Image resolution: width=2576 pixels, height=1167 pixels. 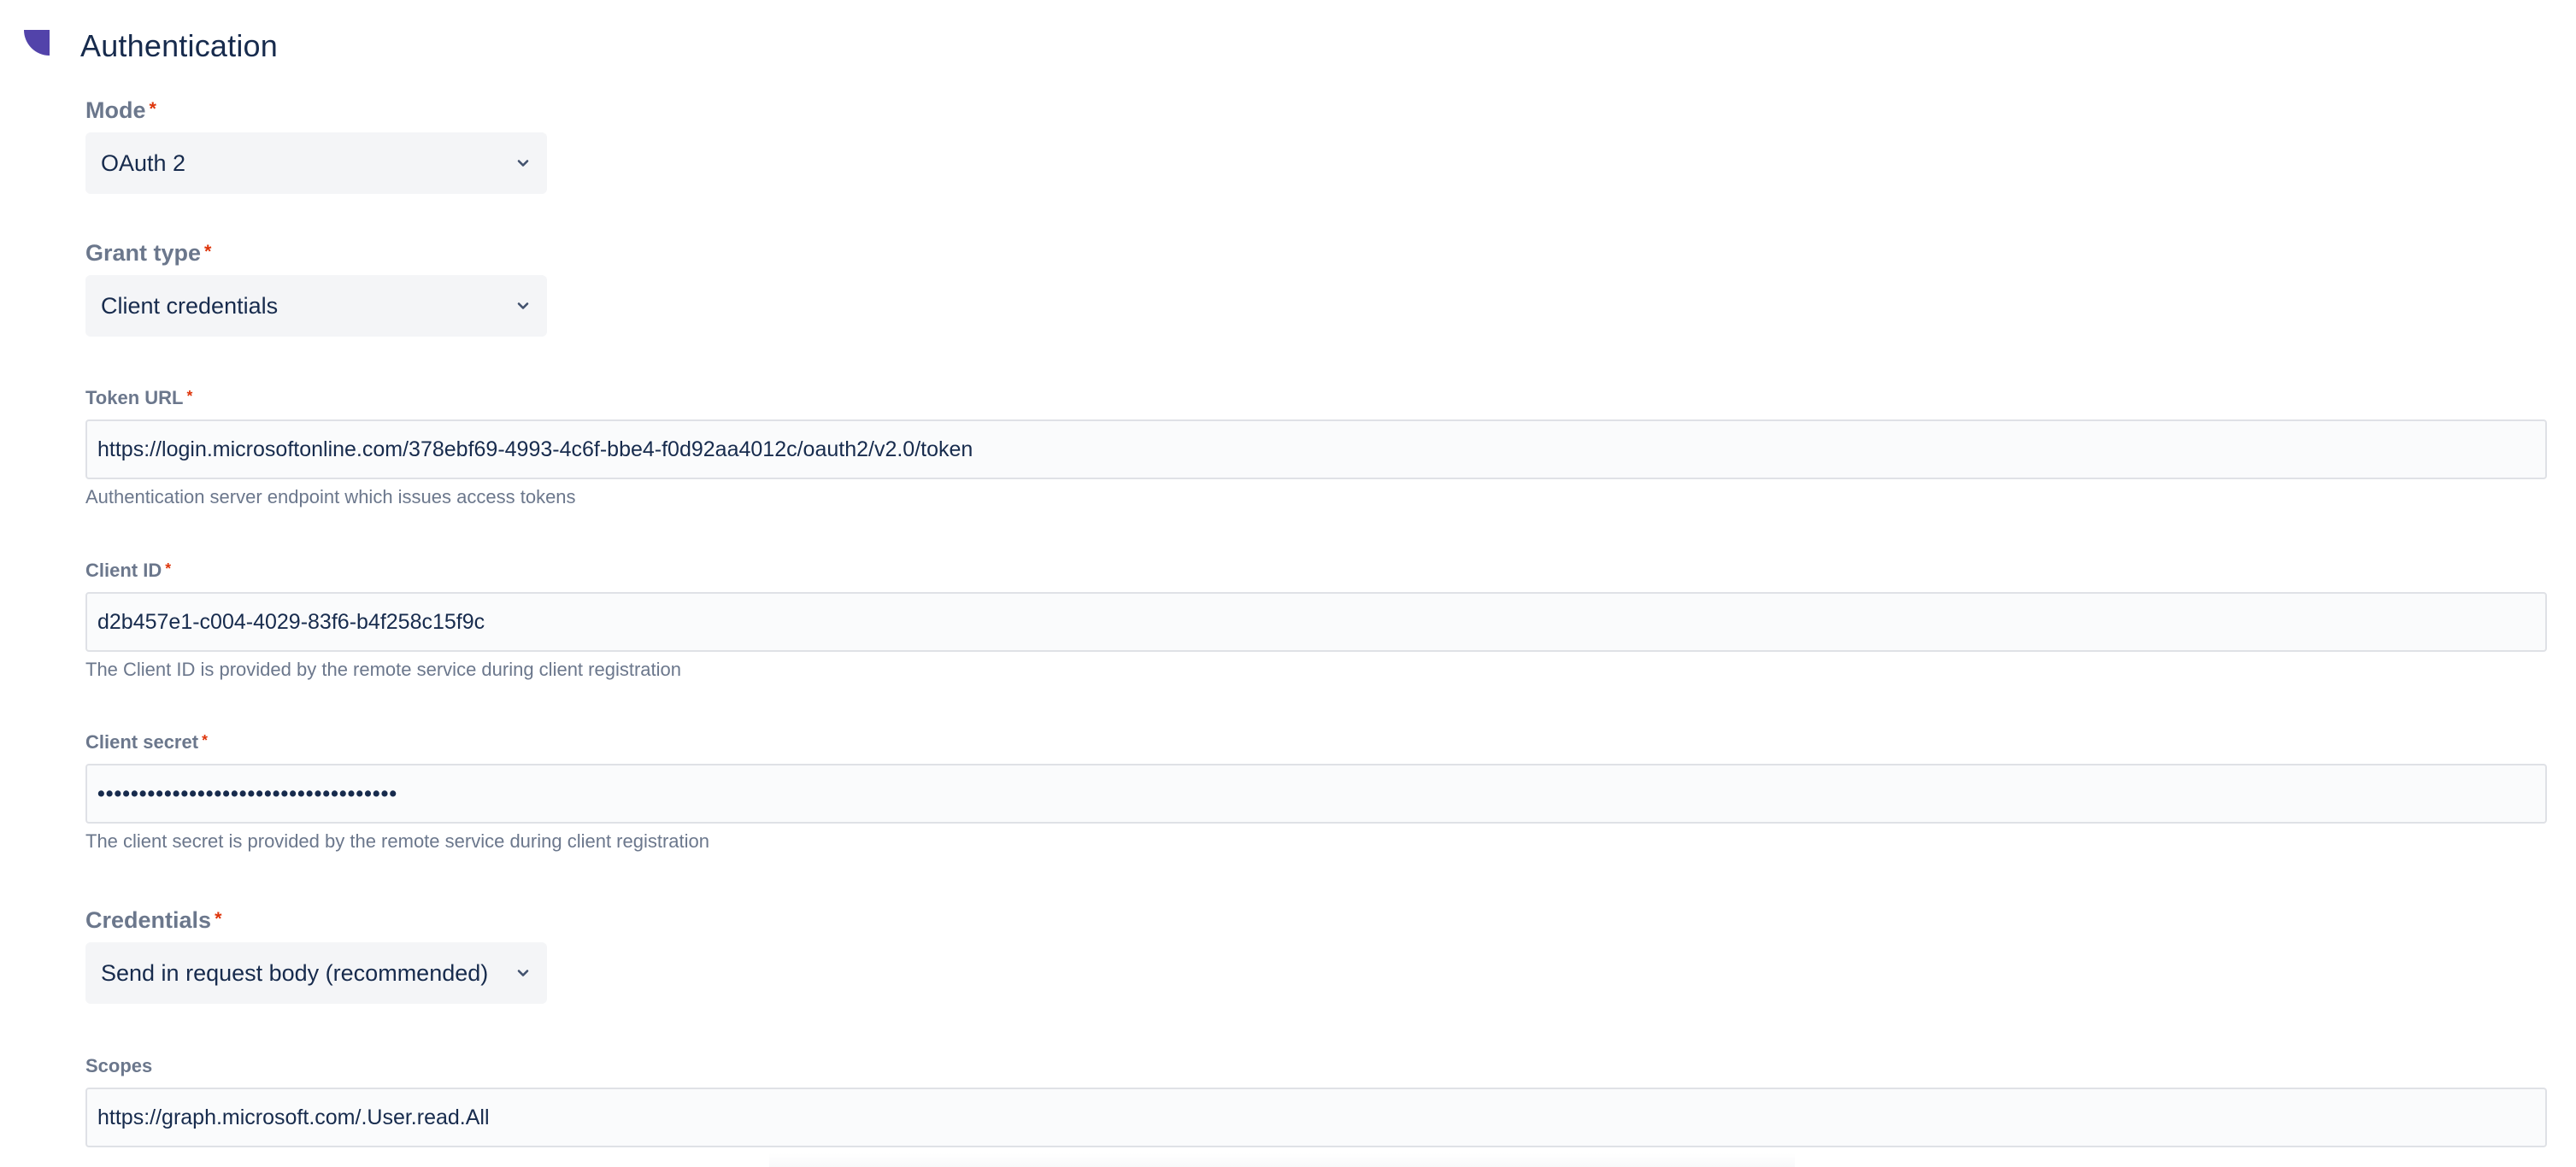 What do you see at coordinates (153, 920) in the screenshot?
I see `credentials-label: Credentials *` at bounding box center [153, 920].